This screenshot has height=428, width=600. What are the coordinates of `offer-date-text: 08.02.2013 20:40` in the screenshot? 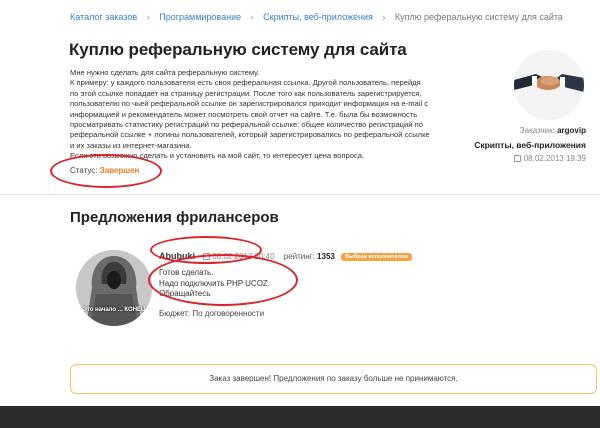 It's located at (243, 256).